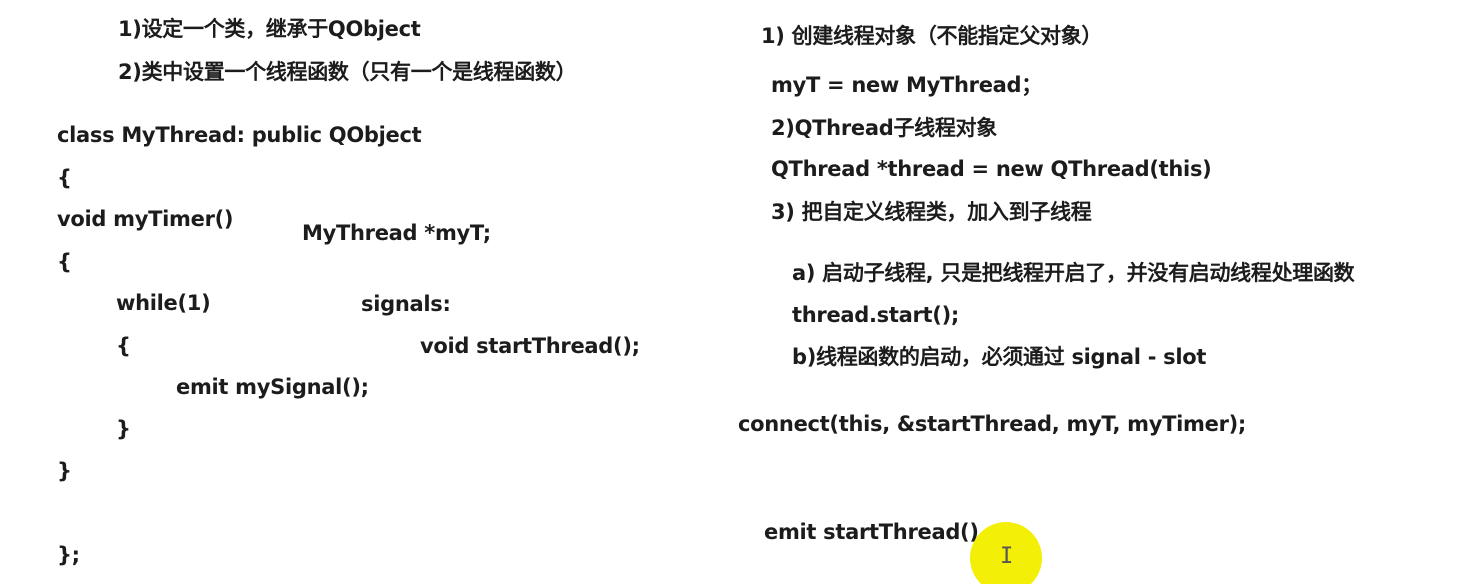 This screenshot has height=584, width=1477. What do you see at coordinates (64, 471) in the screenshot?
I see `function-close-brace: }` at bounding box center [64, 471].